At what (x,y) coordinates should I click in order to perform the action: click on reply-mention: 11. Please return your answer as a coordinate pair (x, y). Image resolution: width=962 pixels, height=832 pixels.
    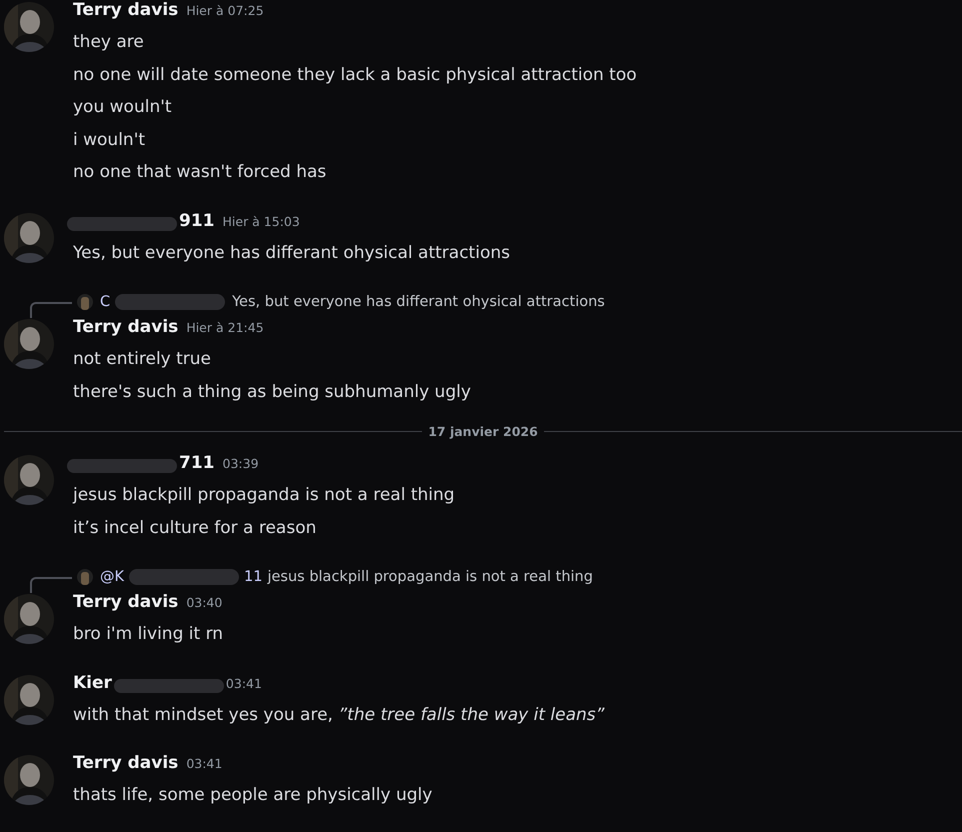
    Looking at the image, I should click on (253, 577).